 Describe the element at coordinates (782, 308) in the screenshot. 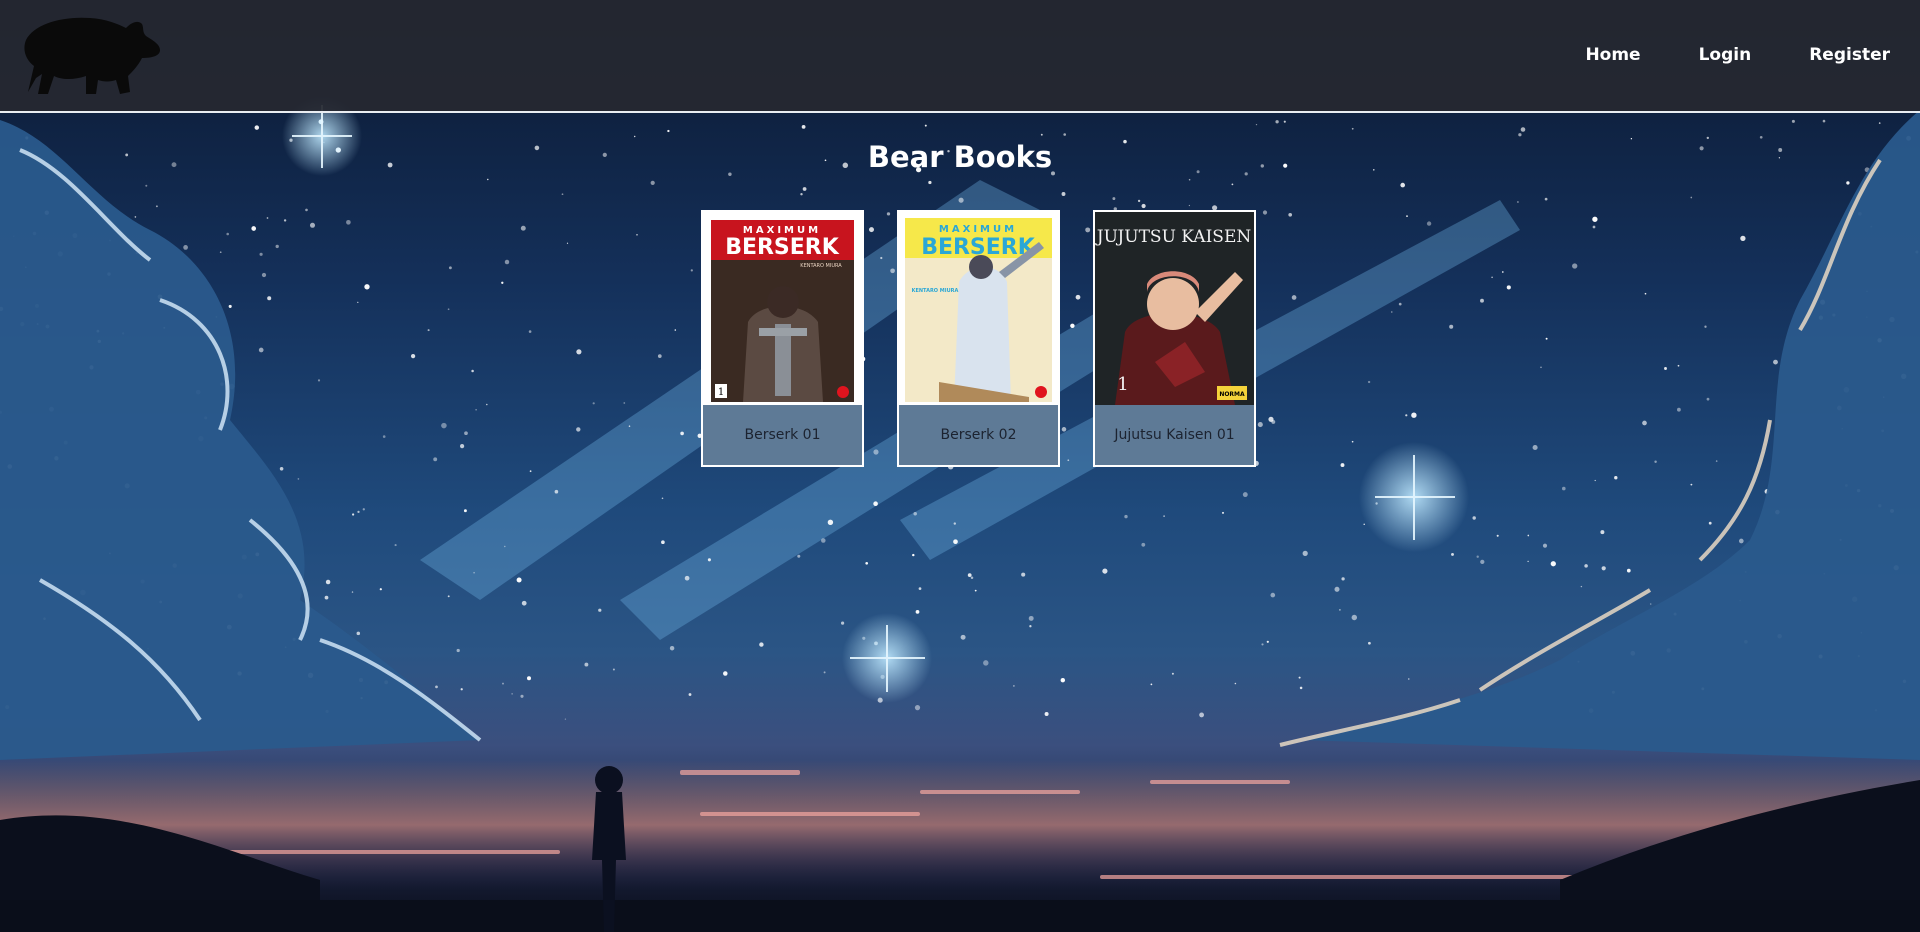

I see `book-cover-image: MAXIMUM BERSERK KENTARO MIURA 1` at that location.